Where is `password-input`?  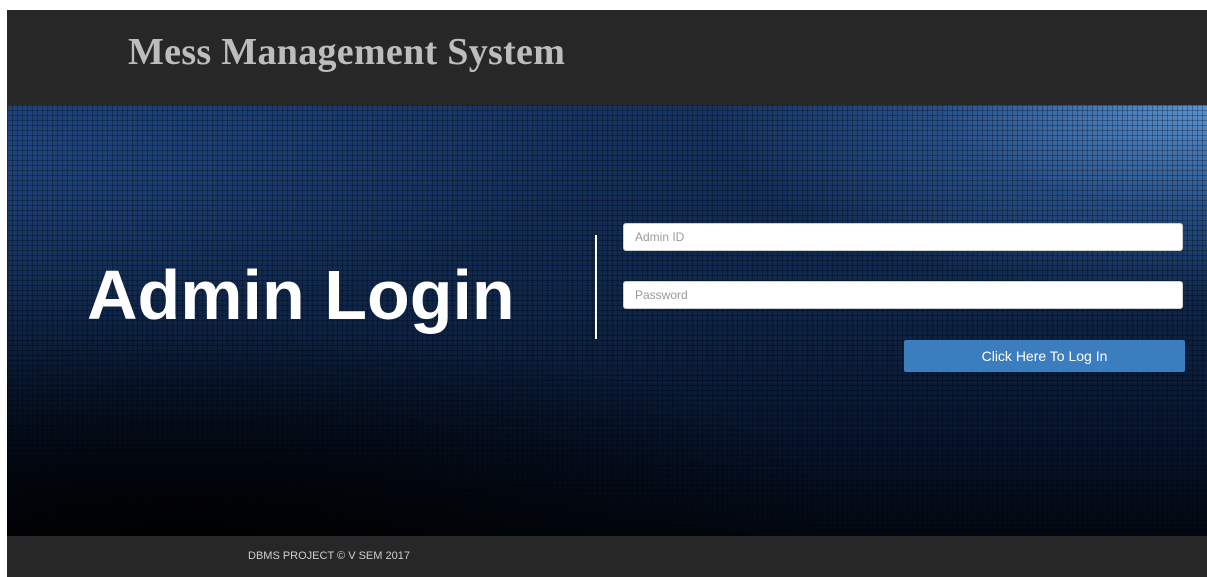
password-input is located at coordinates (903, 295).